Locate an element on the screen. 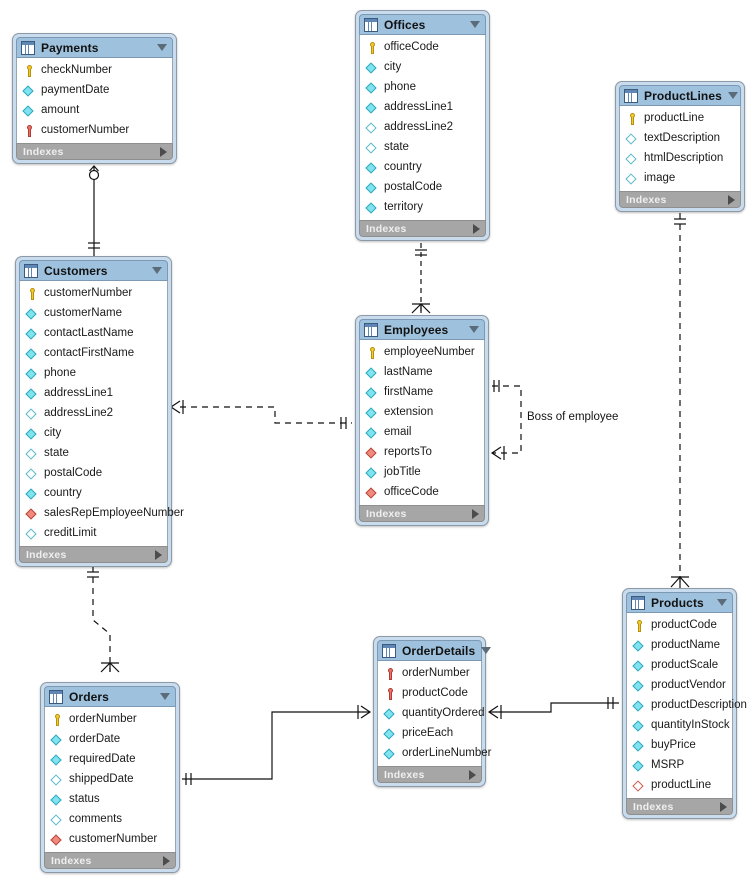  indexes-bar-products: Indexes is located at coordinates (679, 806).